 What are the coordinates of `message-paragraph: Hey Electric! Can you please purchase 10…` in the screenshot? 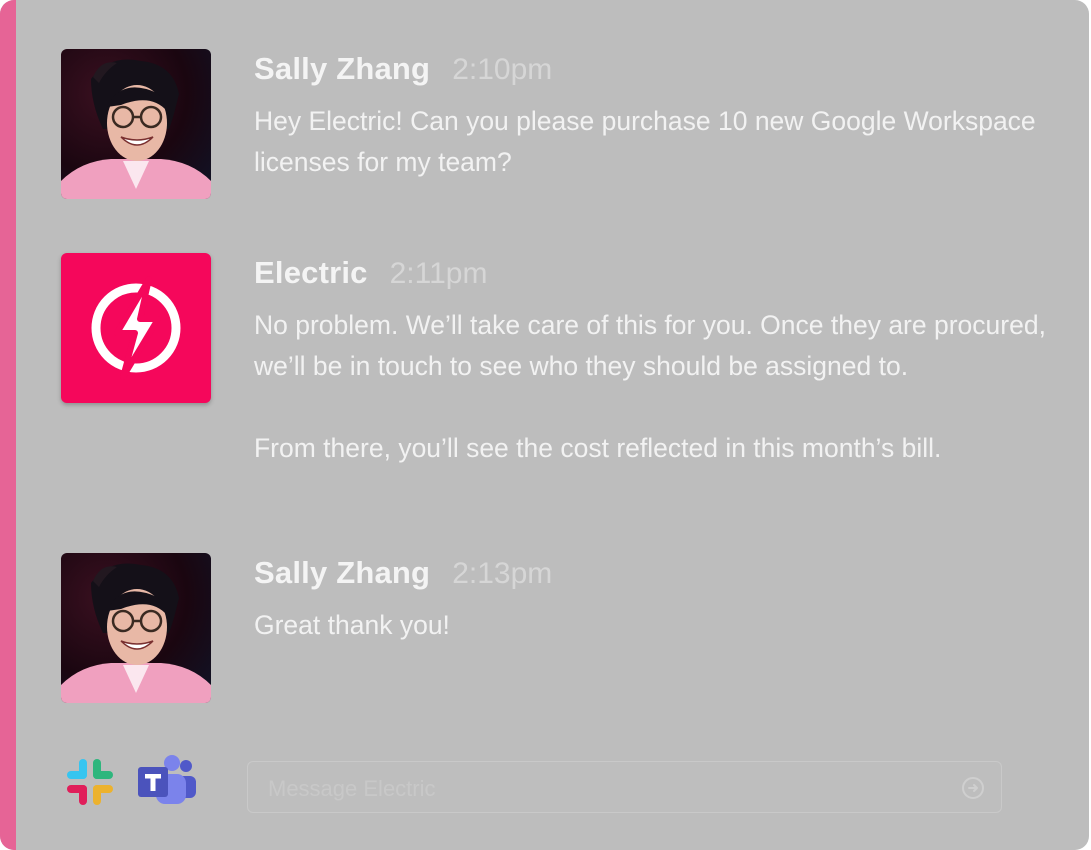 It's located at (645, 141).